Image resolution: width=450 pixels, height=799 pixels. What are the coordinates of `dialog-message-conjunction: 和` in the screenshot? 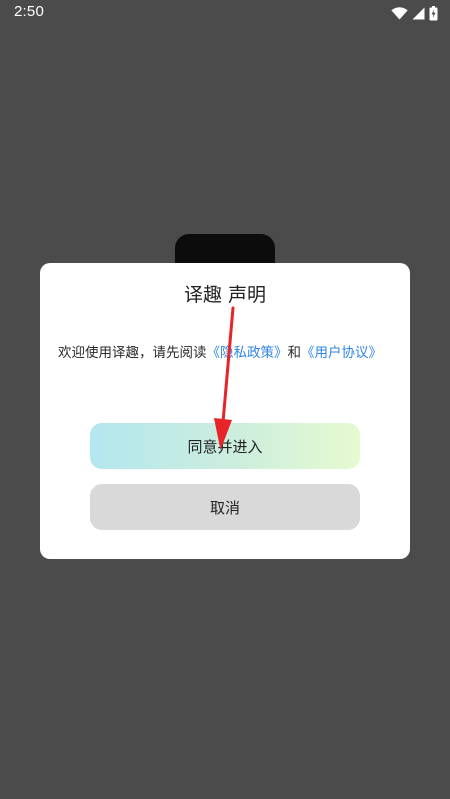 It's located at (294, 353).